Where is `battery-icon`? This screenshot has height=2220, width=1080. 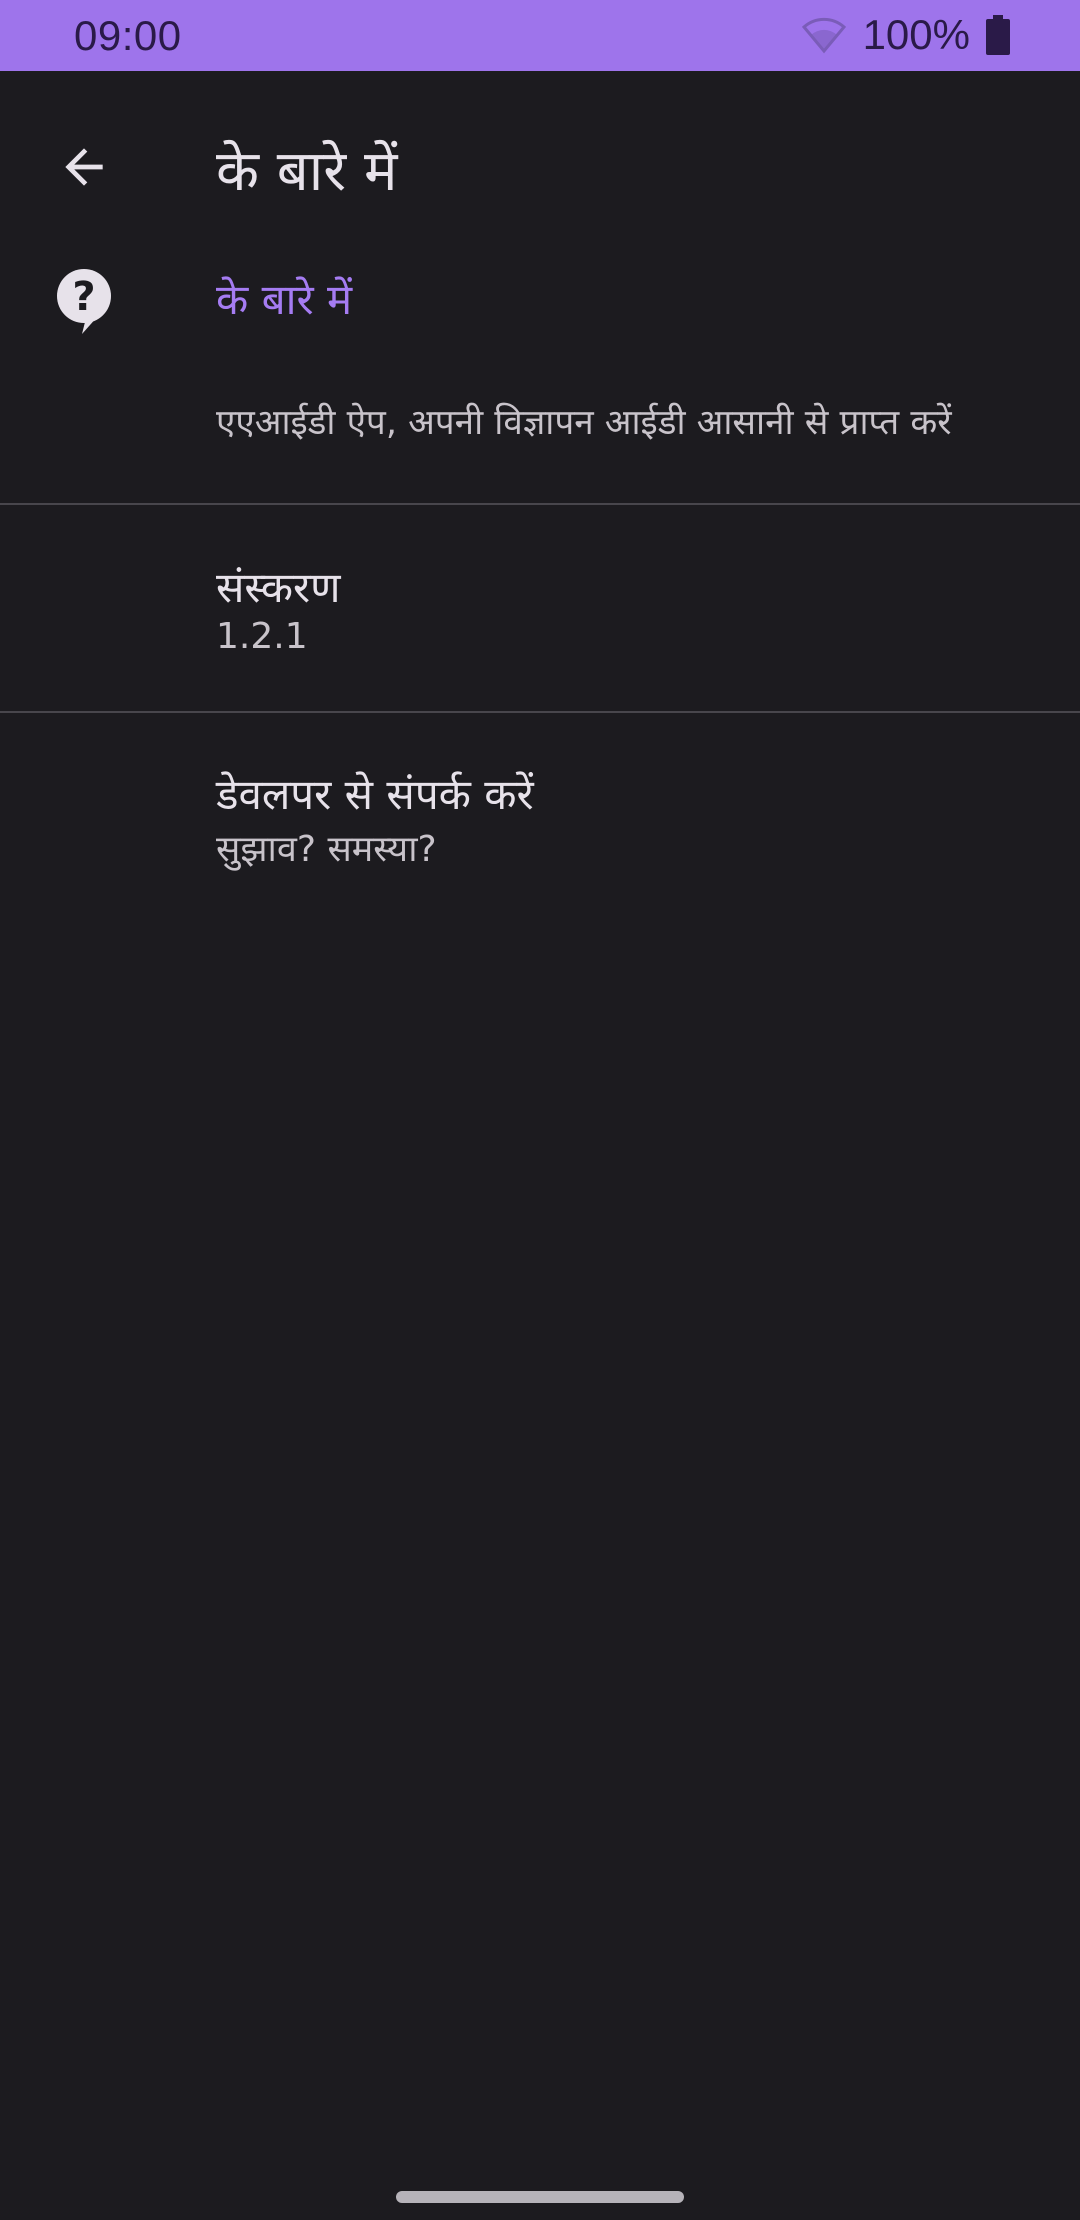
battery-icon is located at coordinates (998, 35).